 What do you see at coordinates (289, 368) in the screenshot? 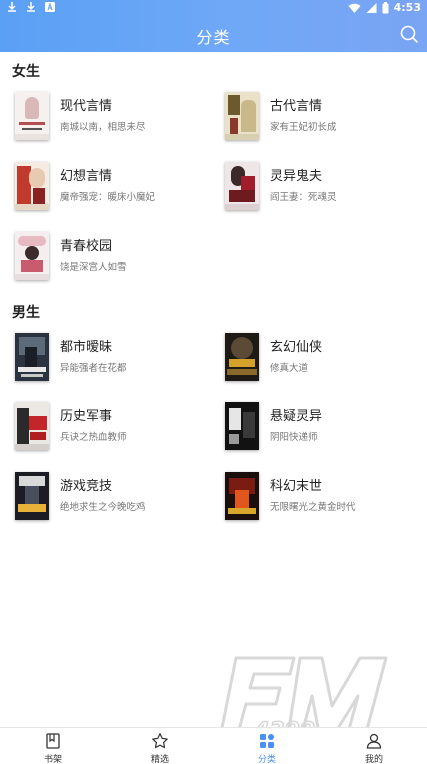
I see `category-book-title: 修真大道` at bounding box center [289, 368].